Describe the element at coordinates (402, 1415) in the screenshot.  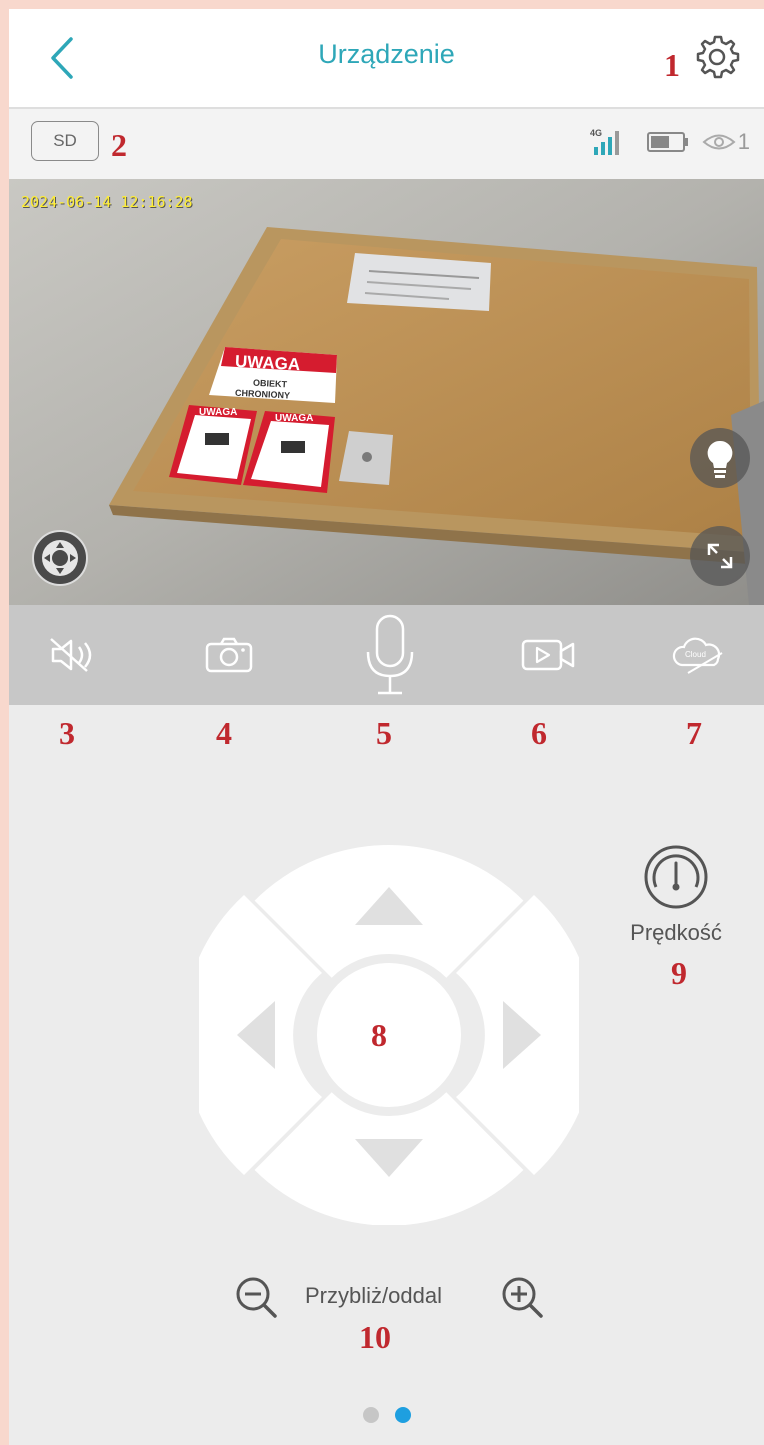
I see `page-dot-2-active` at that location.